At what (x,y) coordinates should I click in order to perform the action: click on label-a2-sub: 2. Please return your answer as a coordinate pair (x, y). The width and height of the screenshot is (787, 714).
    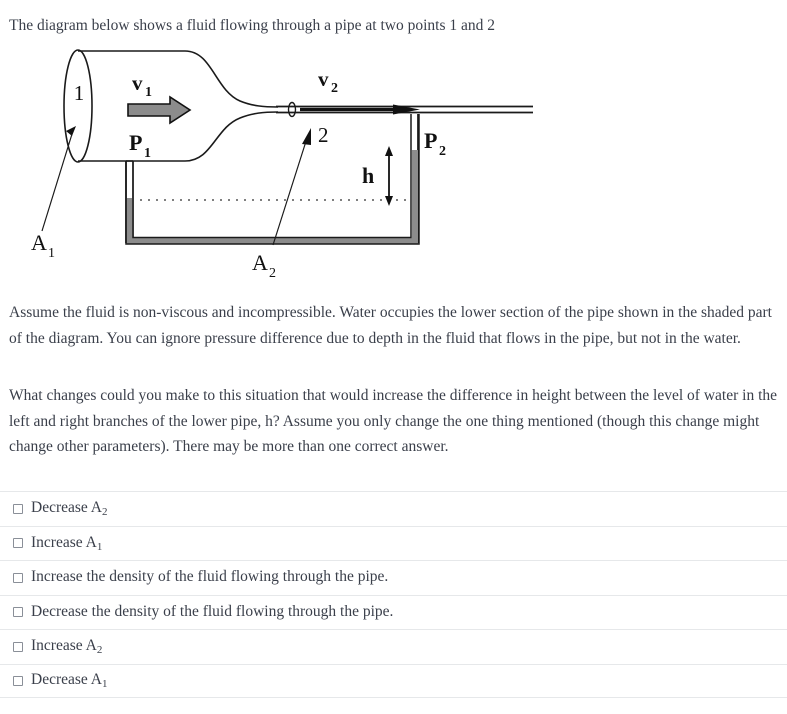
    Looking at the image, I should click on (272, 273).